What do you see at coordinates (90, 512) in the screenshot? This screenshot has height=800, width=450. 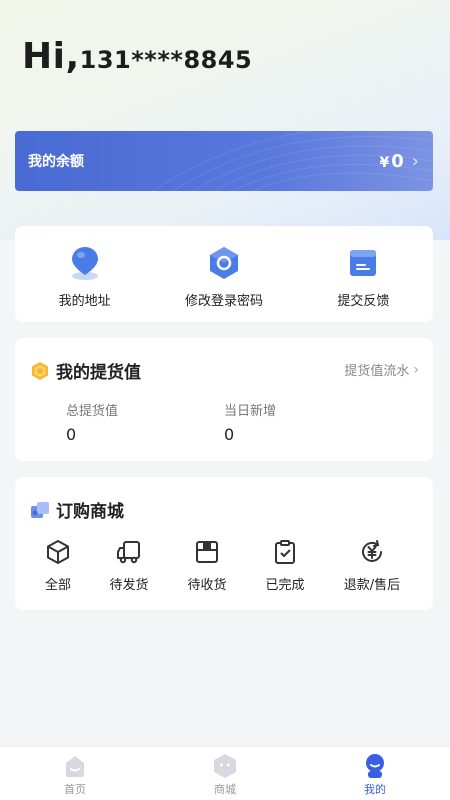 I see `mall-title: 订购商城` at bounding box center [90, 512].